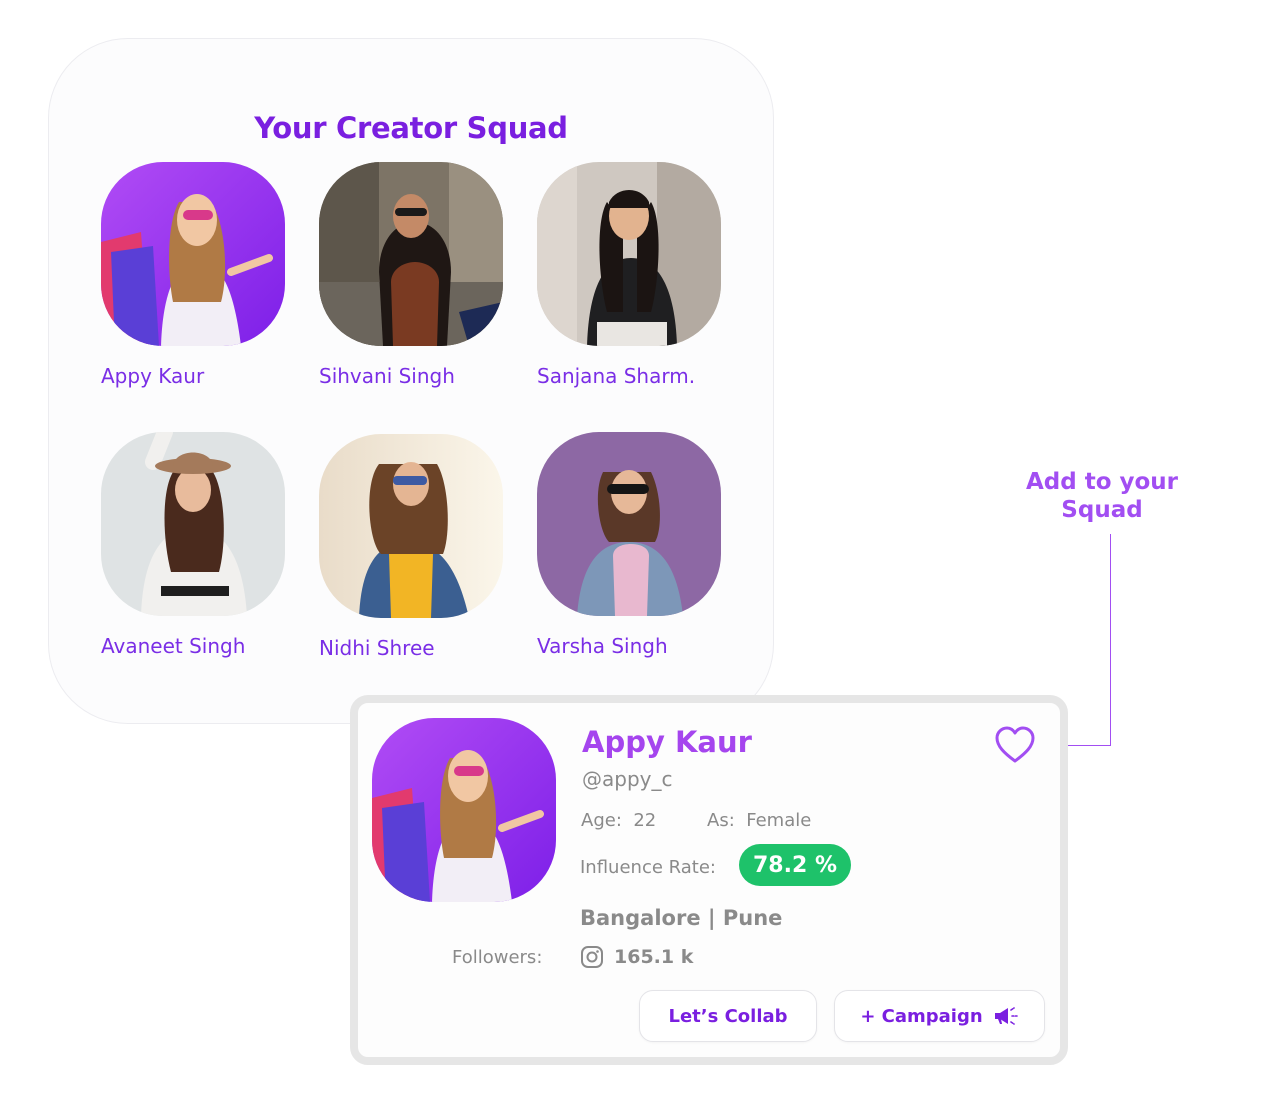 The height and width of the screenshot is (1111, 1284). Describe the element at coordinates (921, 1016) in the screenshot. I see `add-campaign-label: + Campaign` at that location.